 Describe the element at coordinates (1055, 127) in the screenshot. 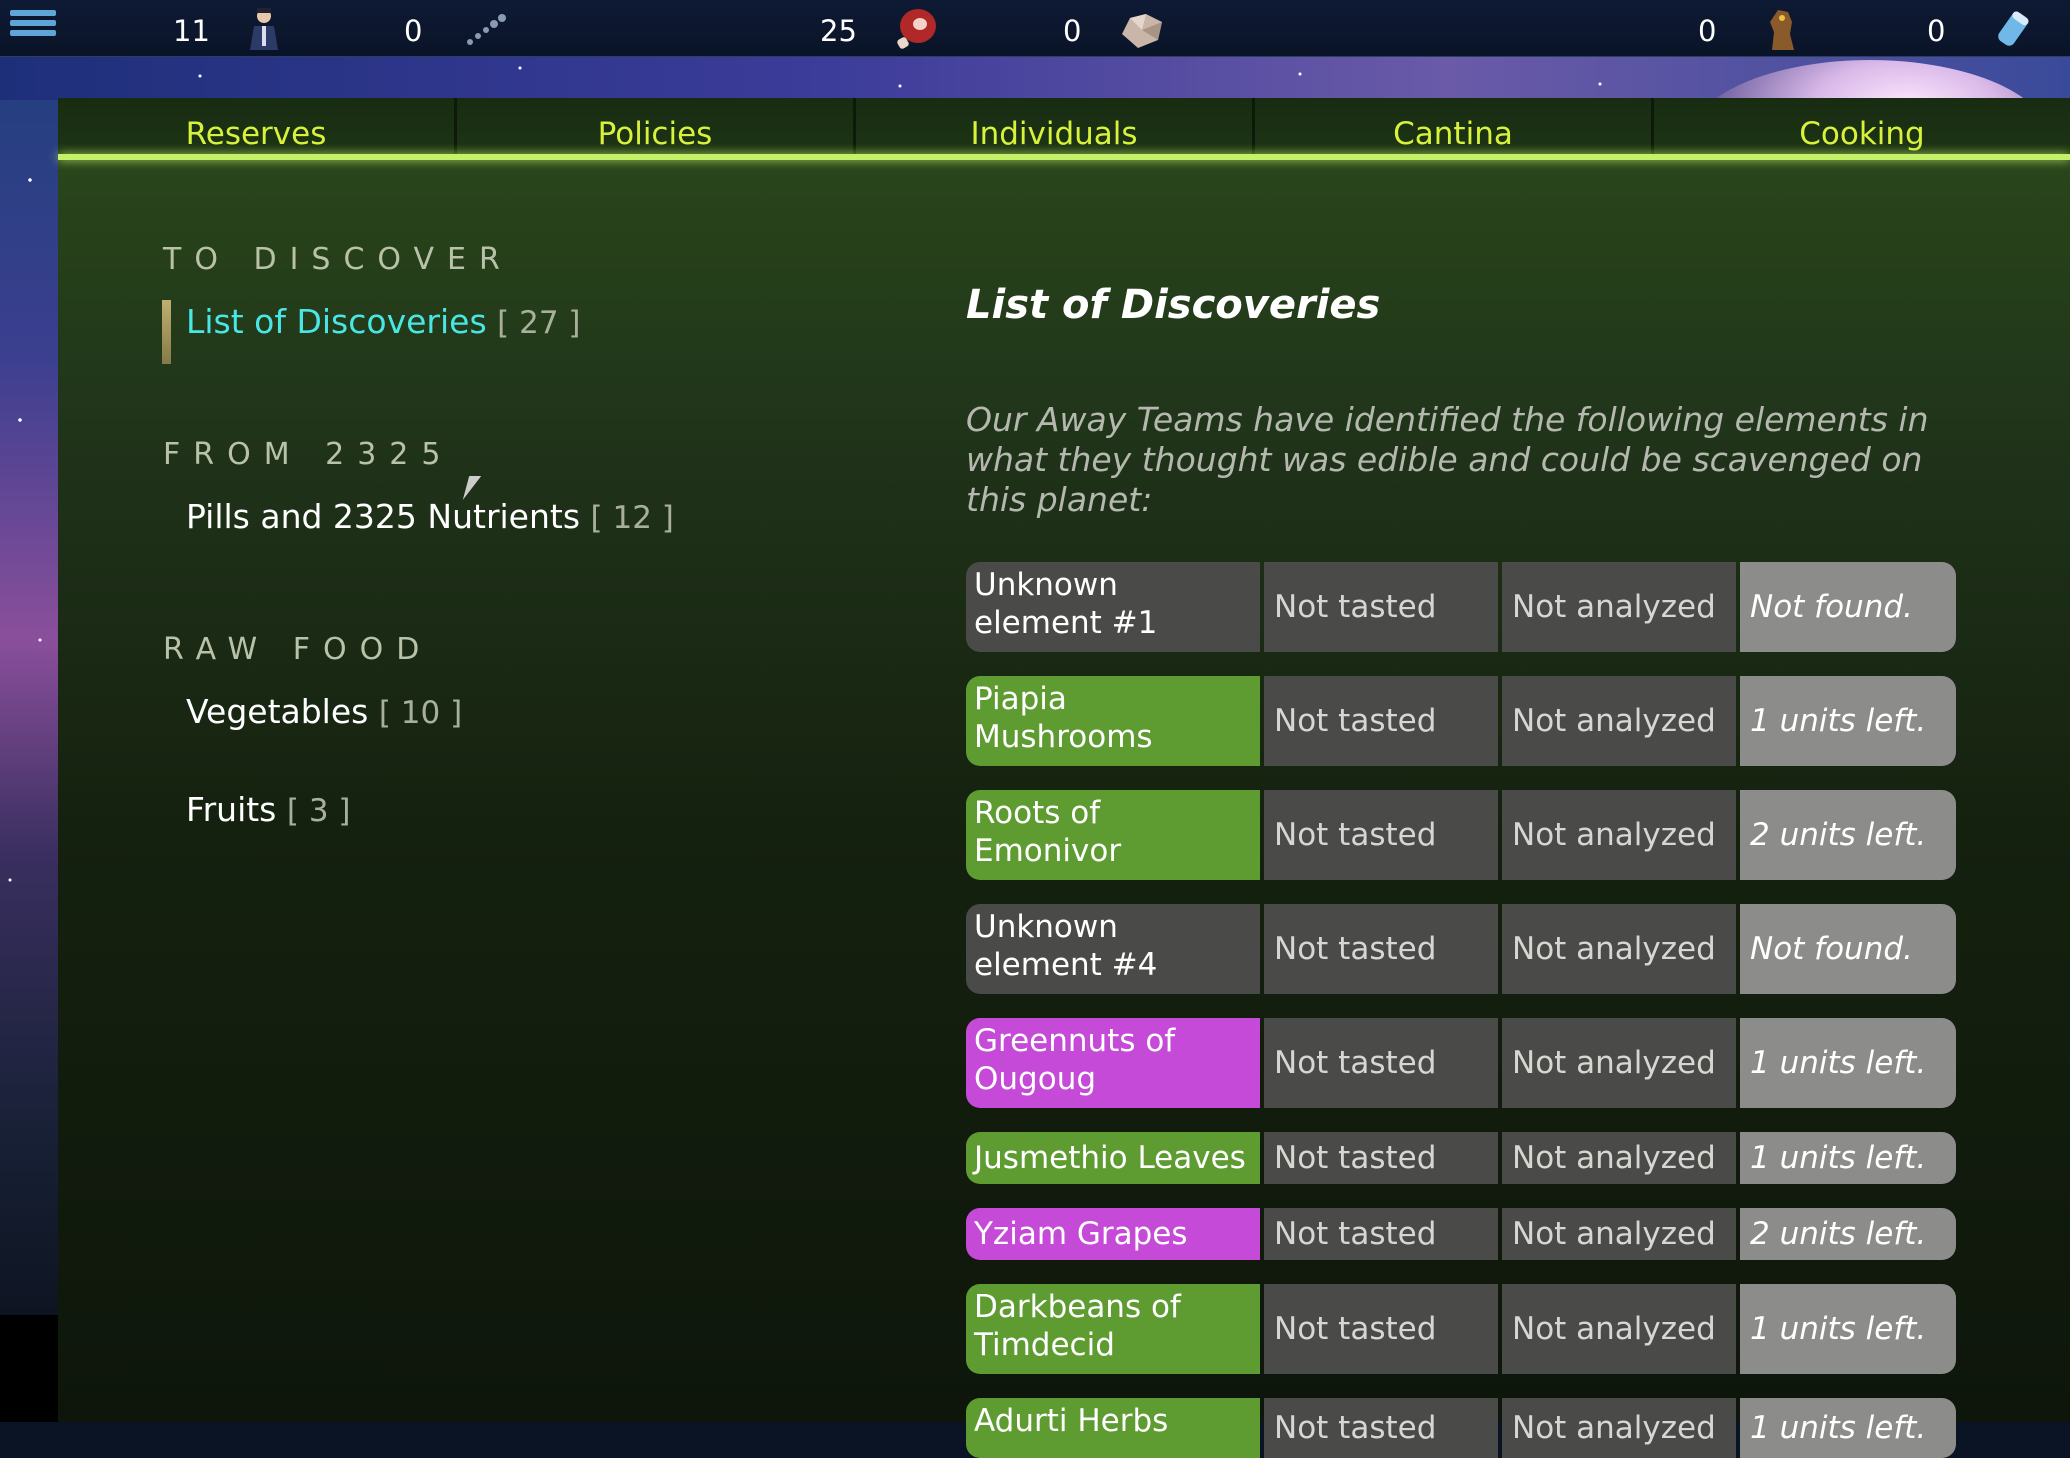

I see `tab-individuals: Individuals` at that location.